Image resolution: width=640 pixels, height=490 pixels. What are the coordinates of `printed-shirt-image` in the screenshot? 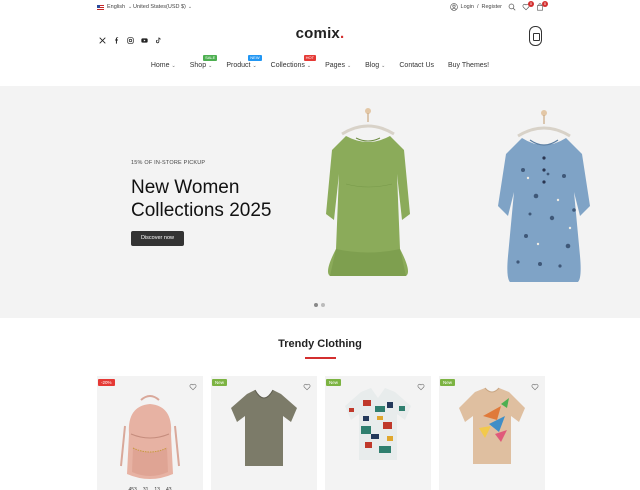 It's located at (378, 424).